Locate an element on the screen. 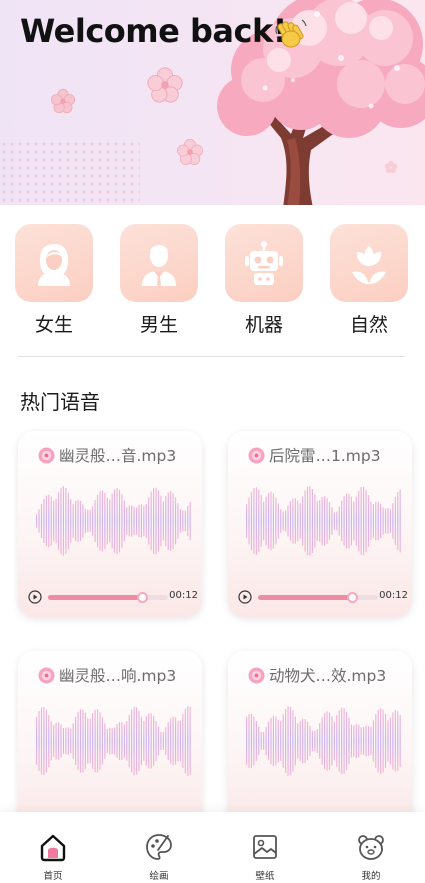 This screenshot has width=425, height=883. image-icon is located at coordinates (265, 847).